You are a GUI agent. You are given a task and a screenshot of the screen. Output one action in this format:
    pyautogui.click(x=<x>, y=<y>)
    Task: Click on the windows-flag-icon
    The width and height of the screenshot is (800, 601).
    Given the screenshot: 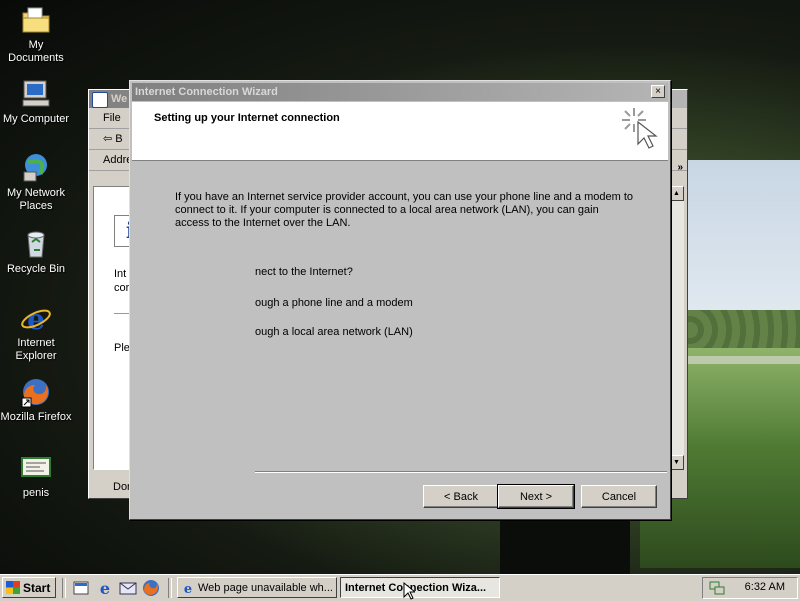 What is the action you would take?
    pyautogui.click(x=13, y=587)
    